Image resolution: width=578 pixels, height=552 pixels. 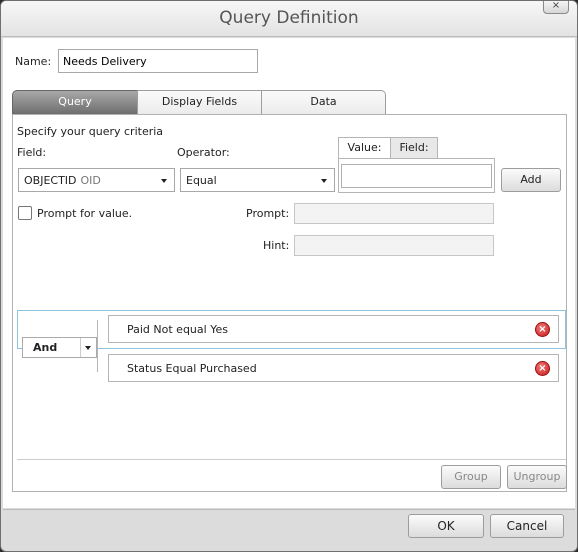 I want to click on query-instruction: Specify your query criteria, so click(x=90, y=131).